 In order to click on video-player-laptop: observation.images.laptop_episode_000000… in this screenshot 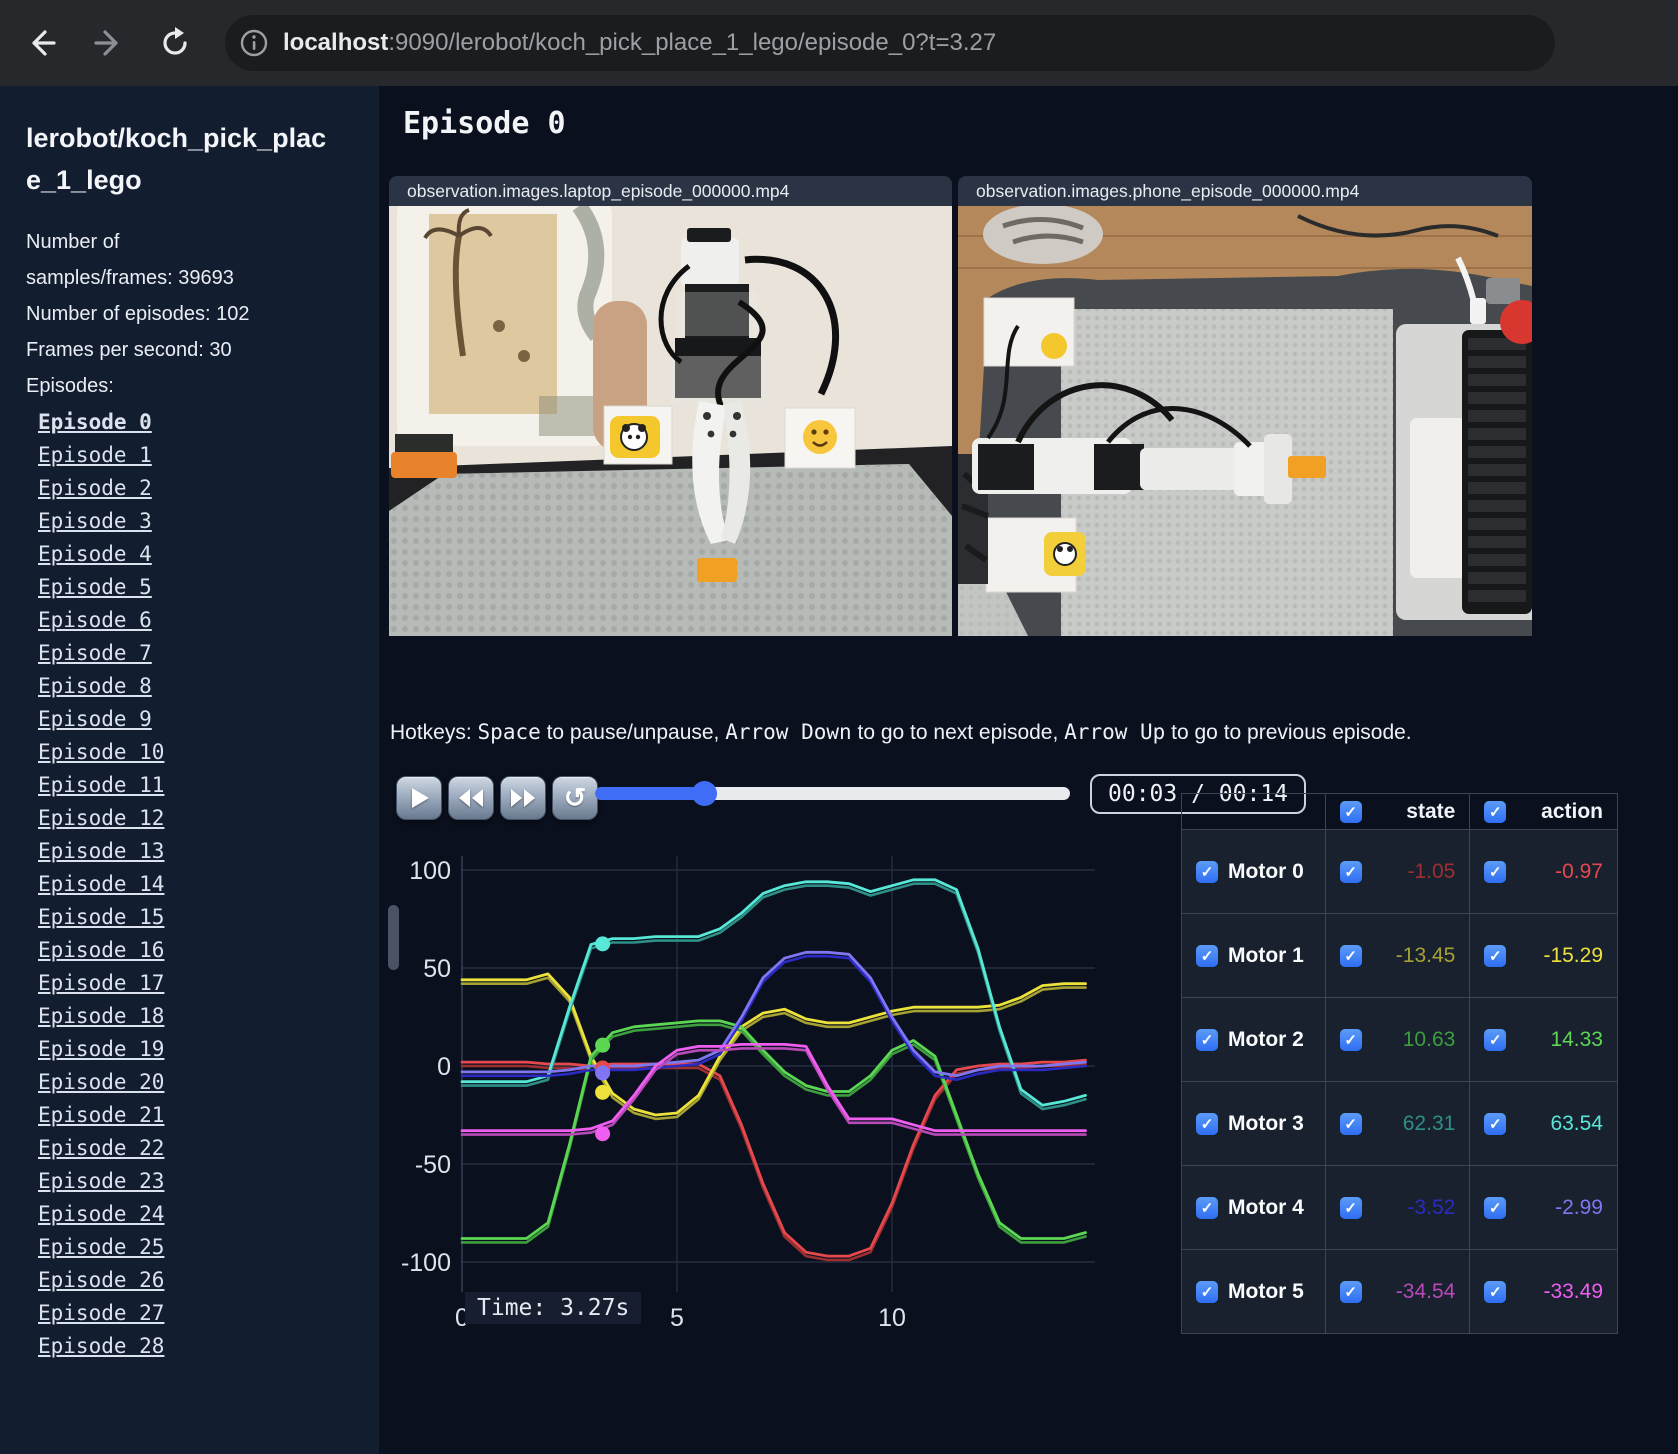, I will do `click(670, 406)`.